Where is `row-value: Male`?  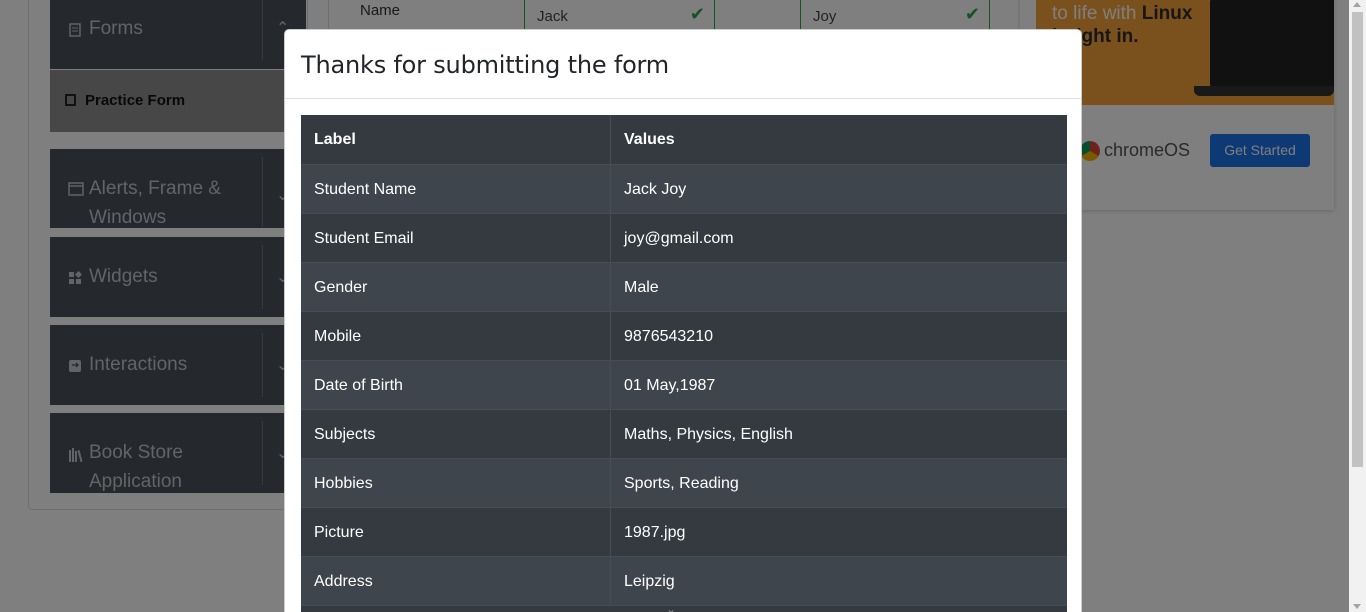
row-value: Male is located at coordinates (641, 287).